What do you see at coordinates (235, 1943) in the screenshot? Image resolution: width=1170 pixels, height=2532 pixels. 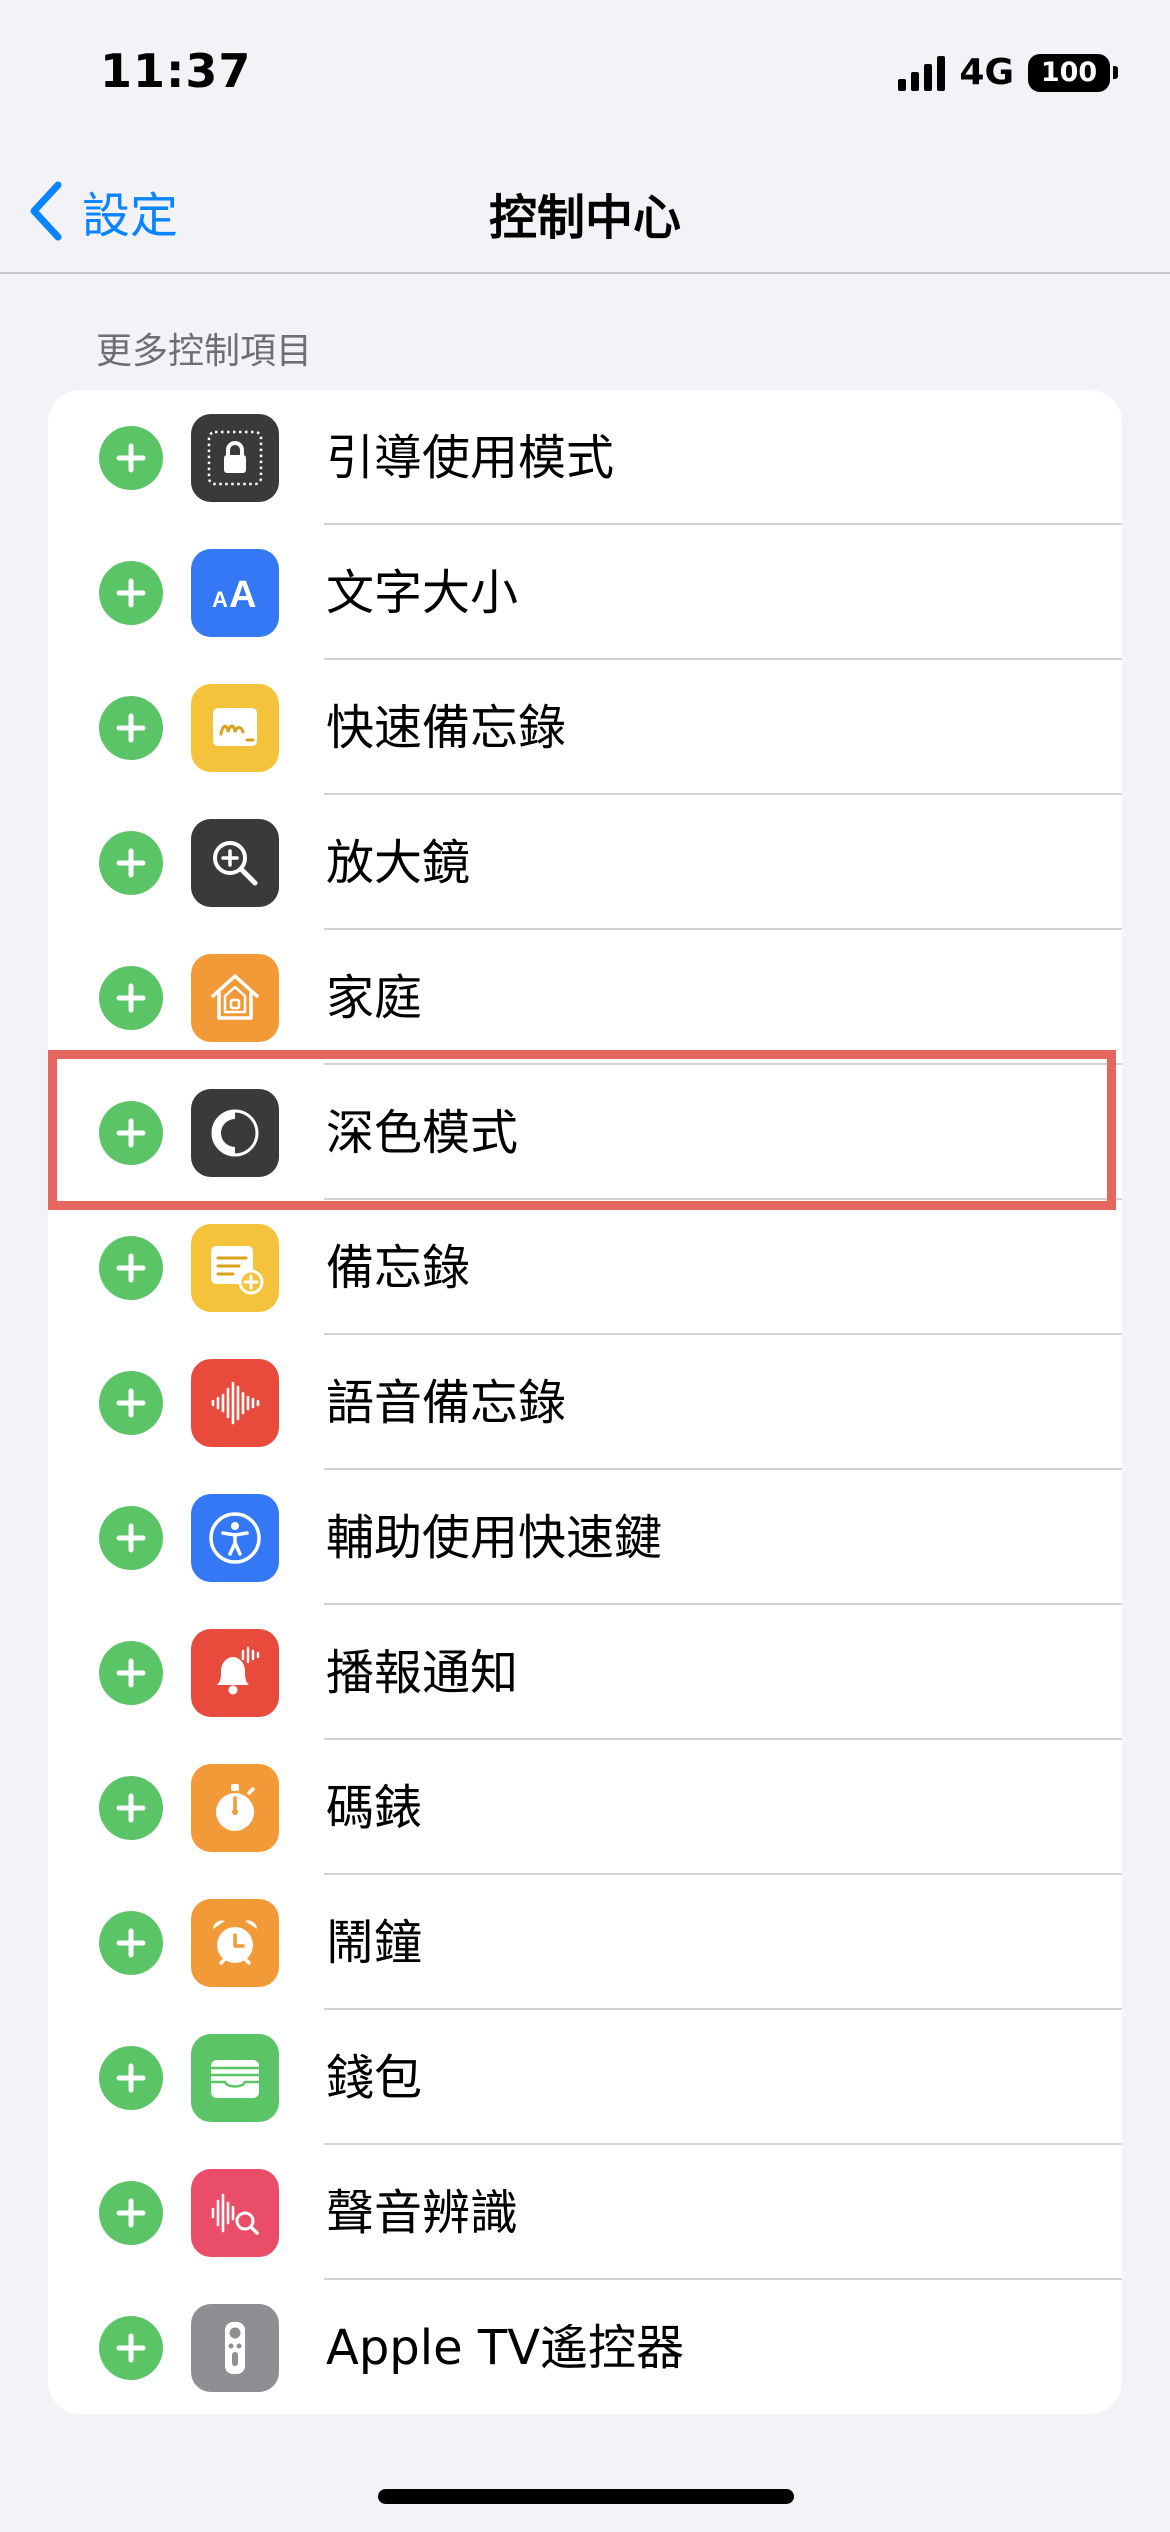 I see `alarm-icon` at bounding box center [235, 1943].